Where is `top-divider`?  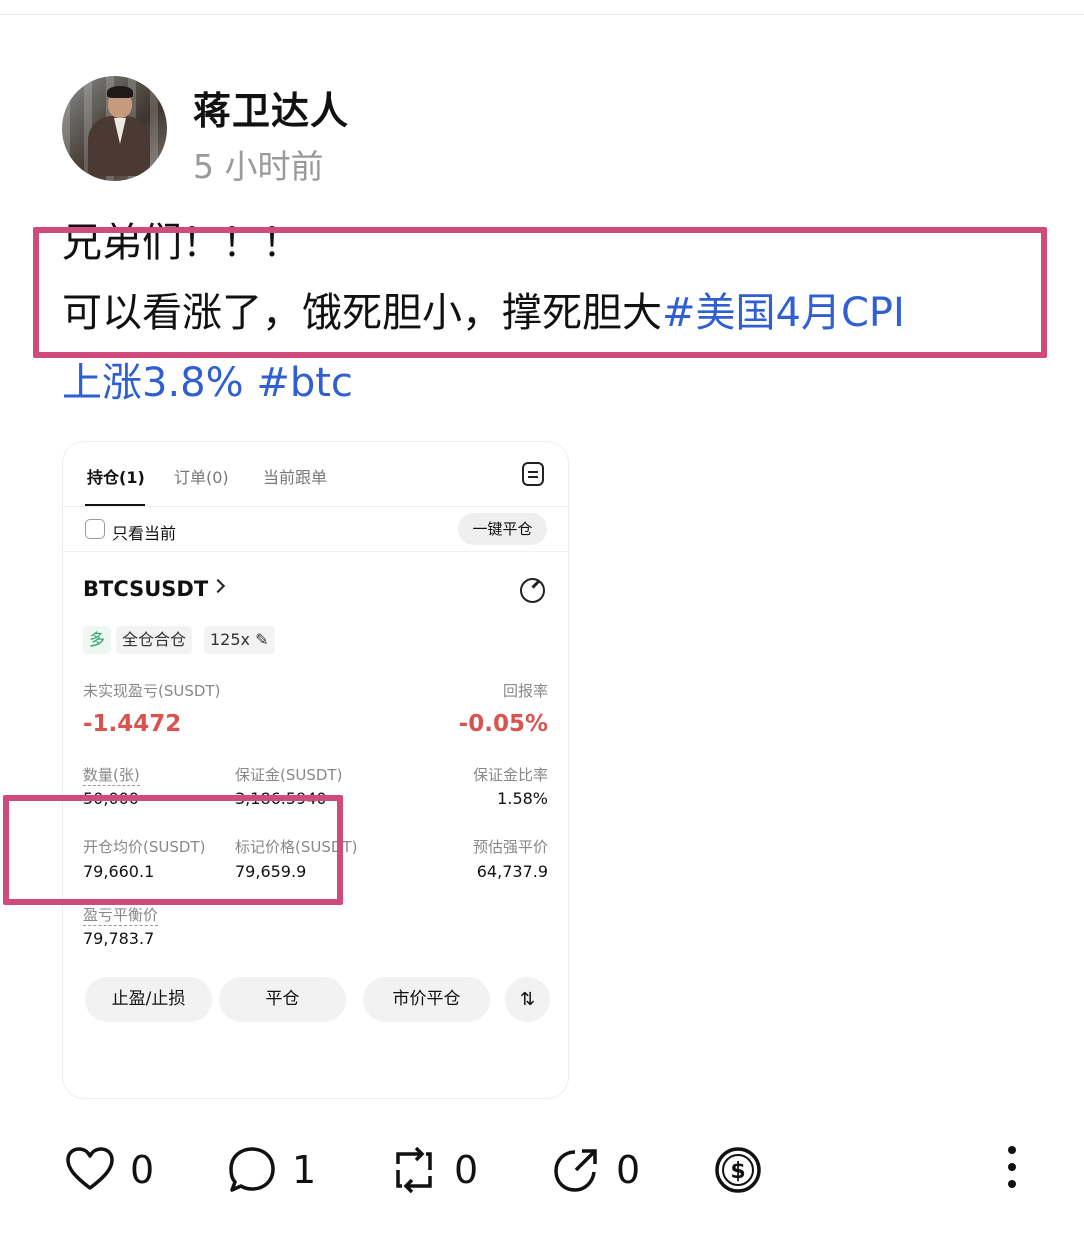 top-divider is located at coordinates (542, 14).